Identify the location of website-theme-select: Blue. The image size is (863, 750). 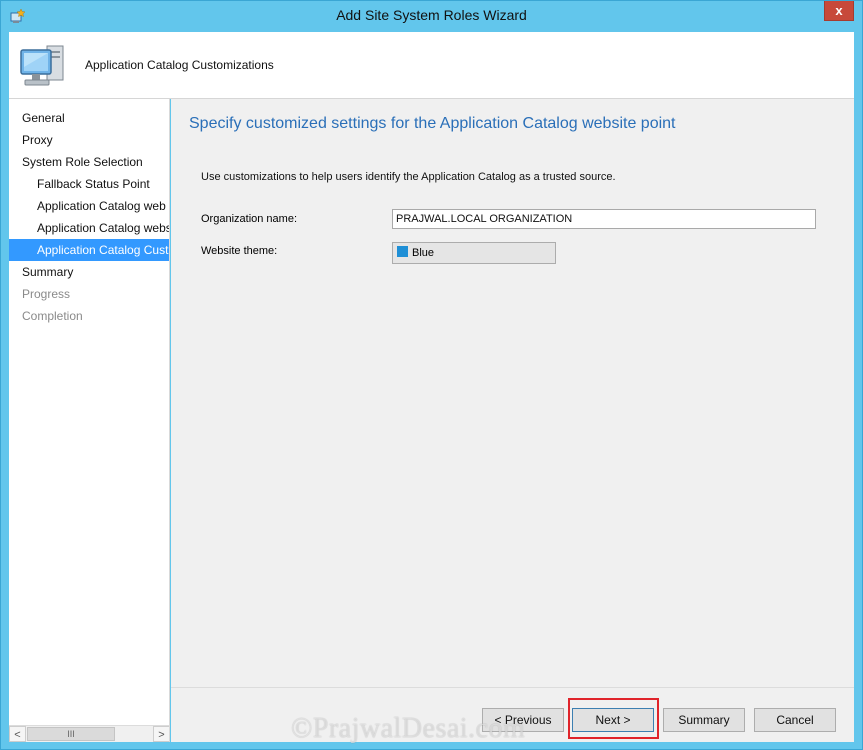
(474, 253).